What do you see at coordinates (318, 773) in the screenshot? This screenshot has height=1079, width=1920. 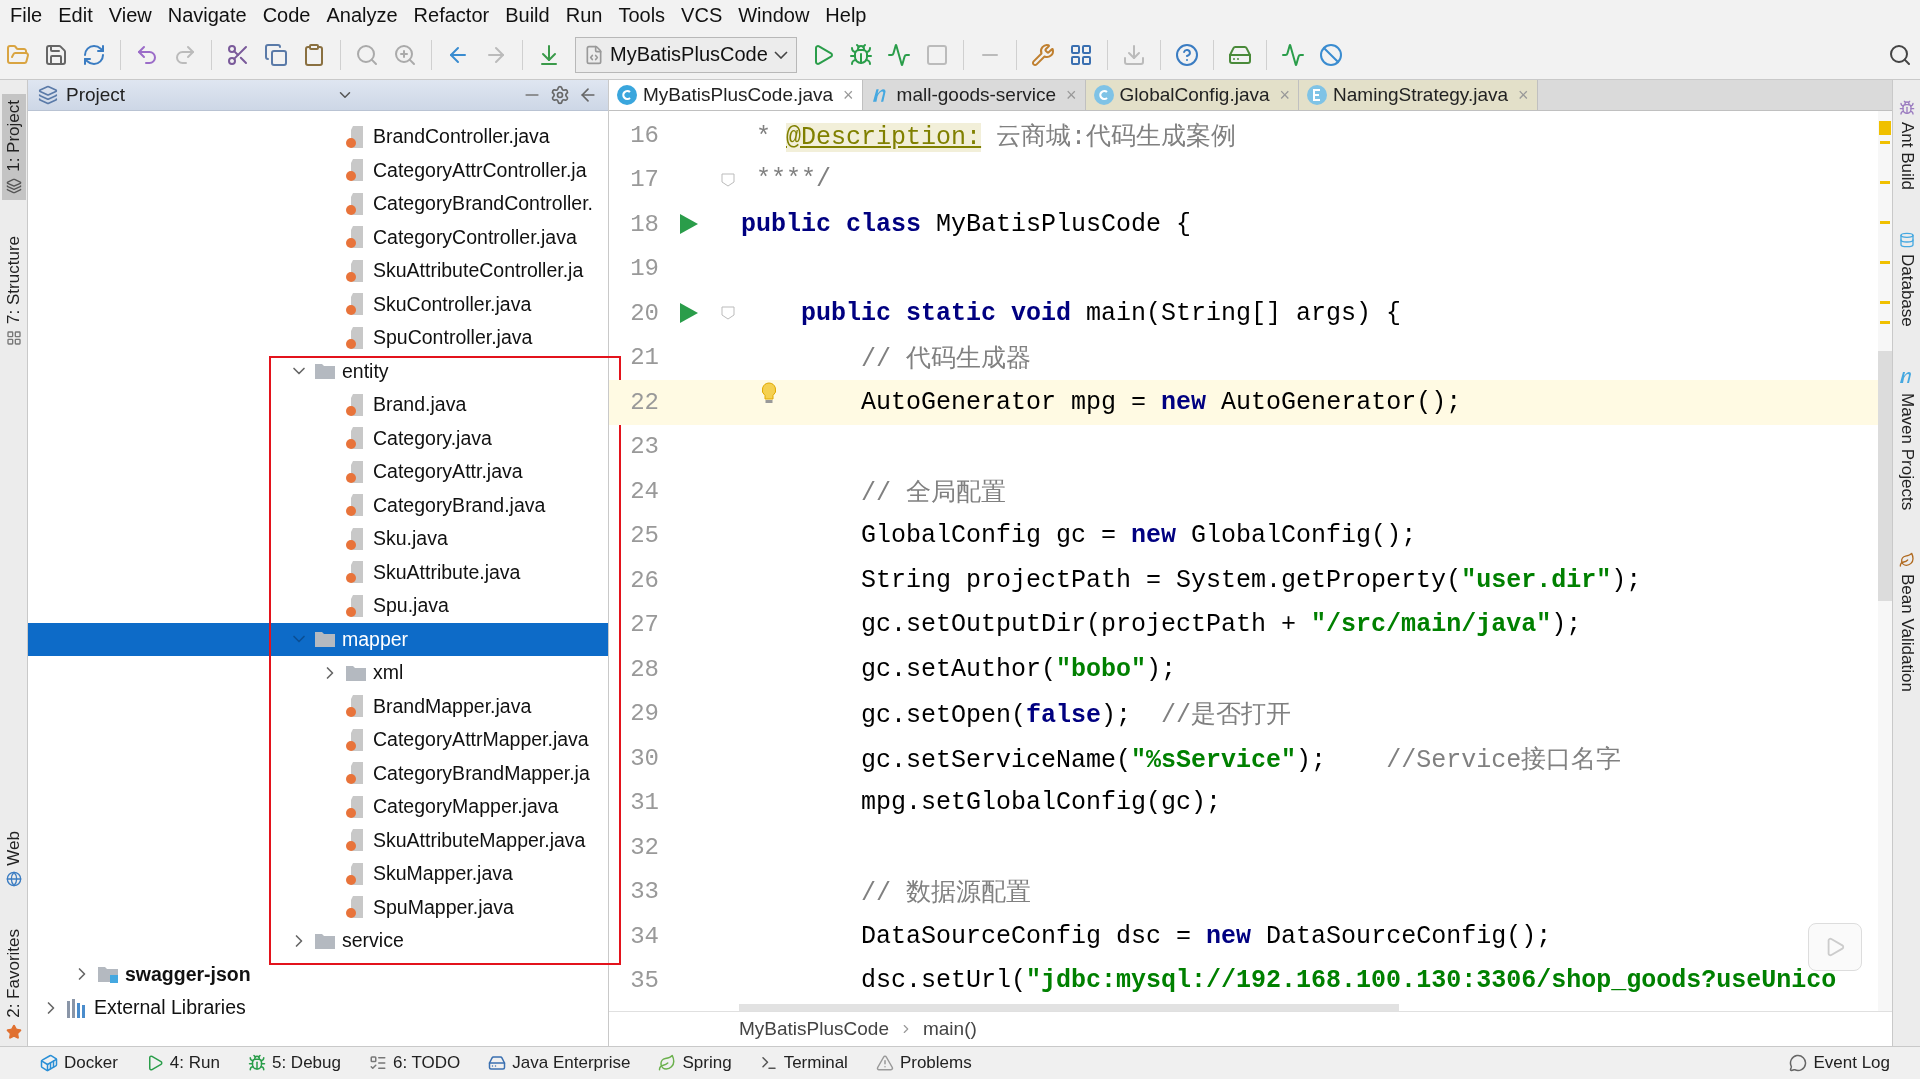 I see `tree-item: CategoryBrandMapper.ja` at bounding box center [318, 773].